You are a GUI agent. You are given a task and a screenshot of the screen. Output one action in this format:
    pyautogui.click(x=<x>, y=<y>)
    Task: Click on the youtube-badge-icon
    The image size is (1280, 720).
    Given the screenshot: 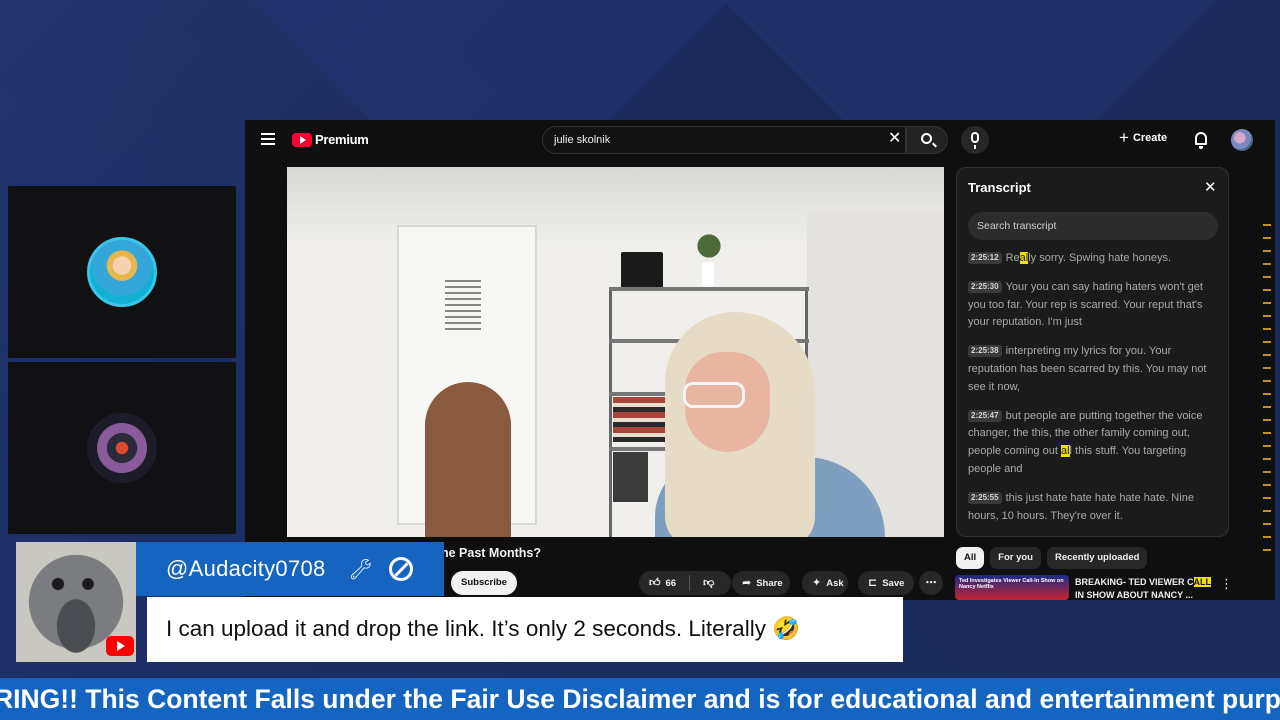 What is the action you would take?
    pyautogui.click(x=120, y=646)
    